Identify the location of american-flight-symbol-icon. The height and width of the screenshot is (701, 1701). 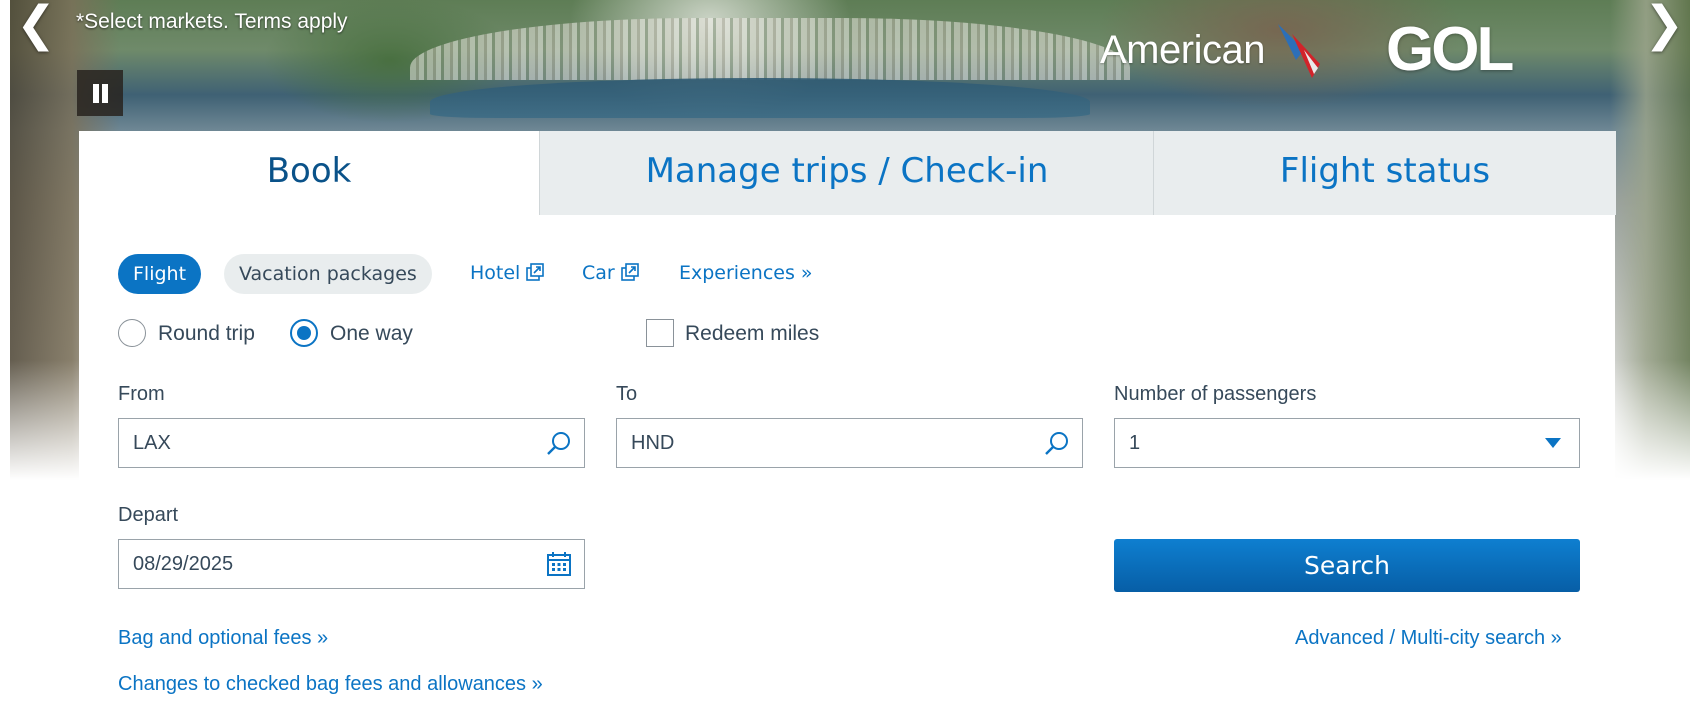
(1299, 51).